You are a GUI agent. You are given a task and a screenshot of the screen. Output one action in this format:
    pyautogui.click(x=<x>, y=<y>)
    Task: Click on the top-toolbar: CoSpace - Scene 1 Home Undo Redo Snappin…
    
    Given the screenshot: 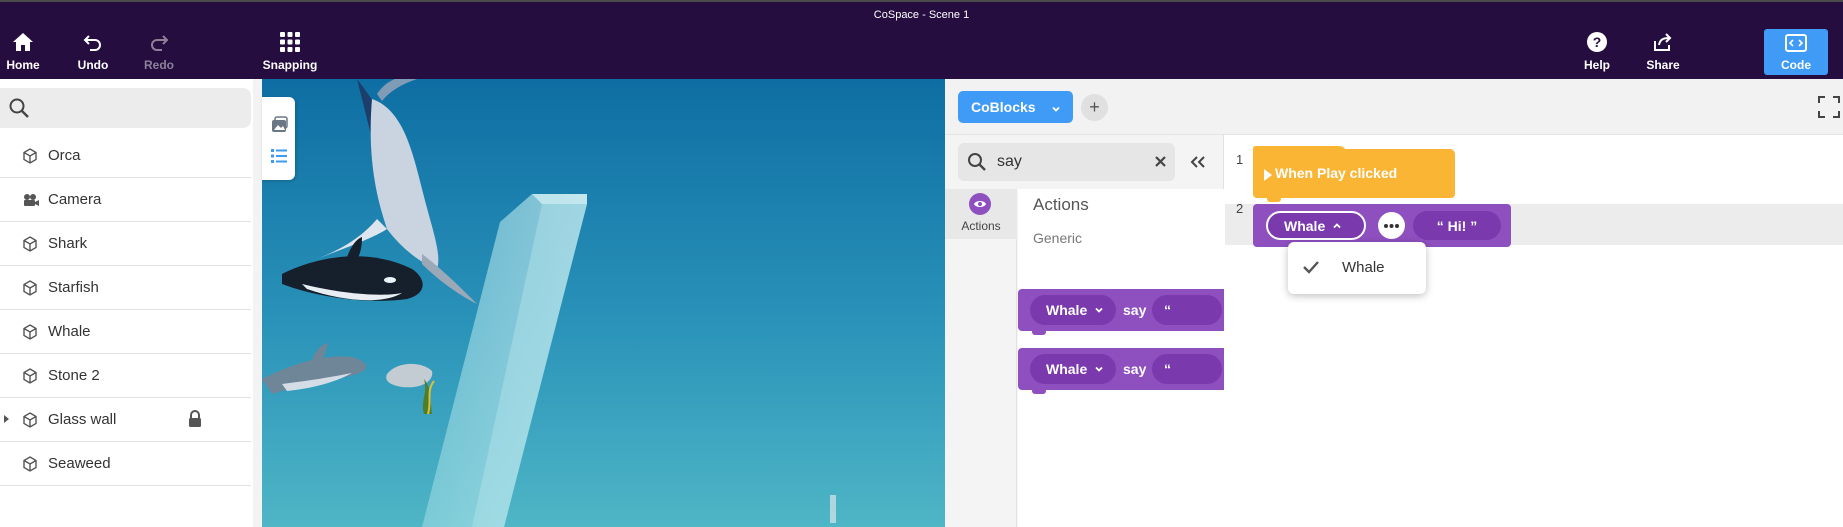 What is the action you would take?
    pyautogui.click(x=921, y=39)
    